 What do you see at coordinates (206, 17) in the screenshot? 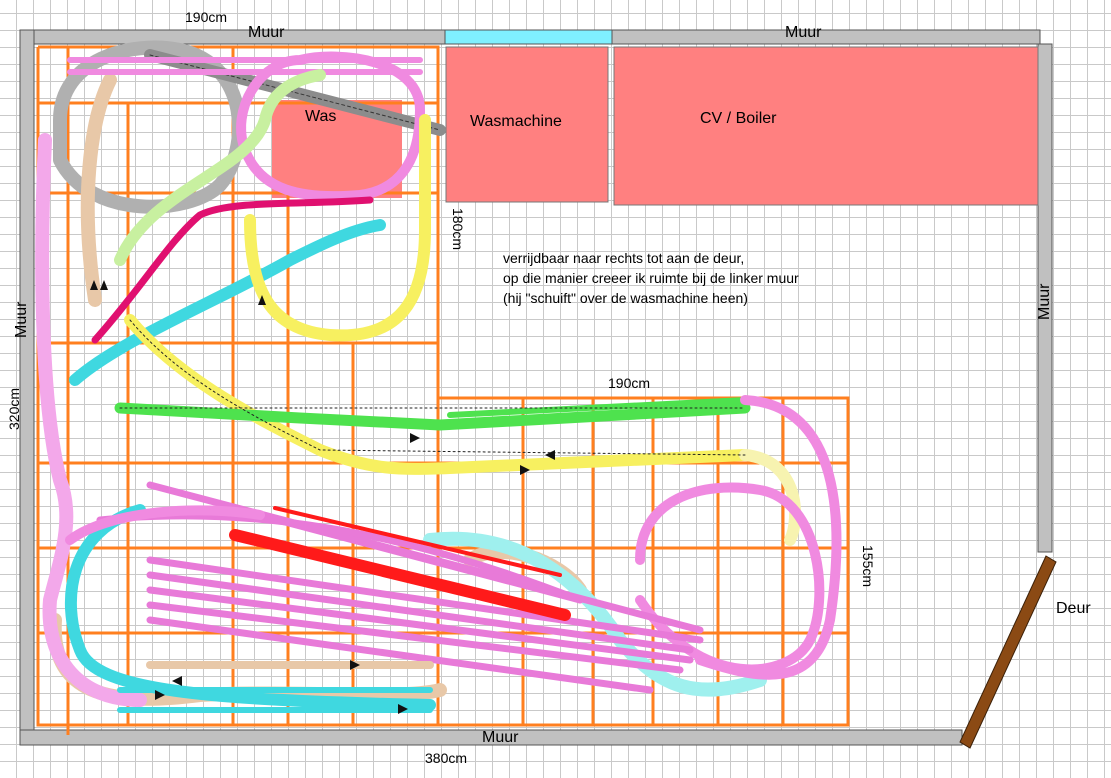
I see `top-dimension-label: 190cm` at bounding box center [206, 17].